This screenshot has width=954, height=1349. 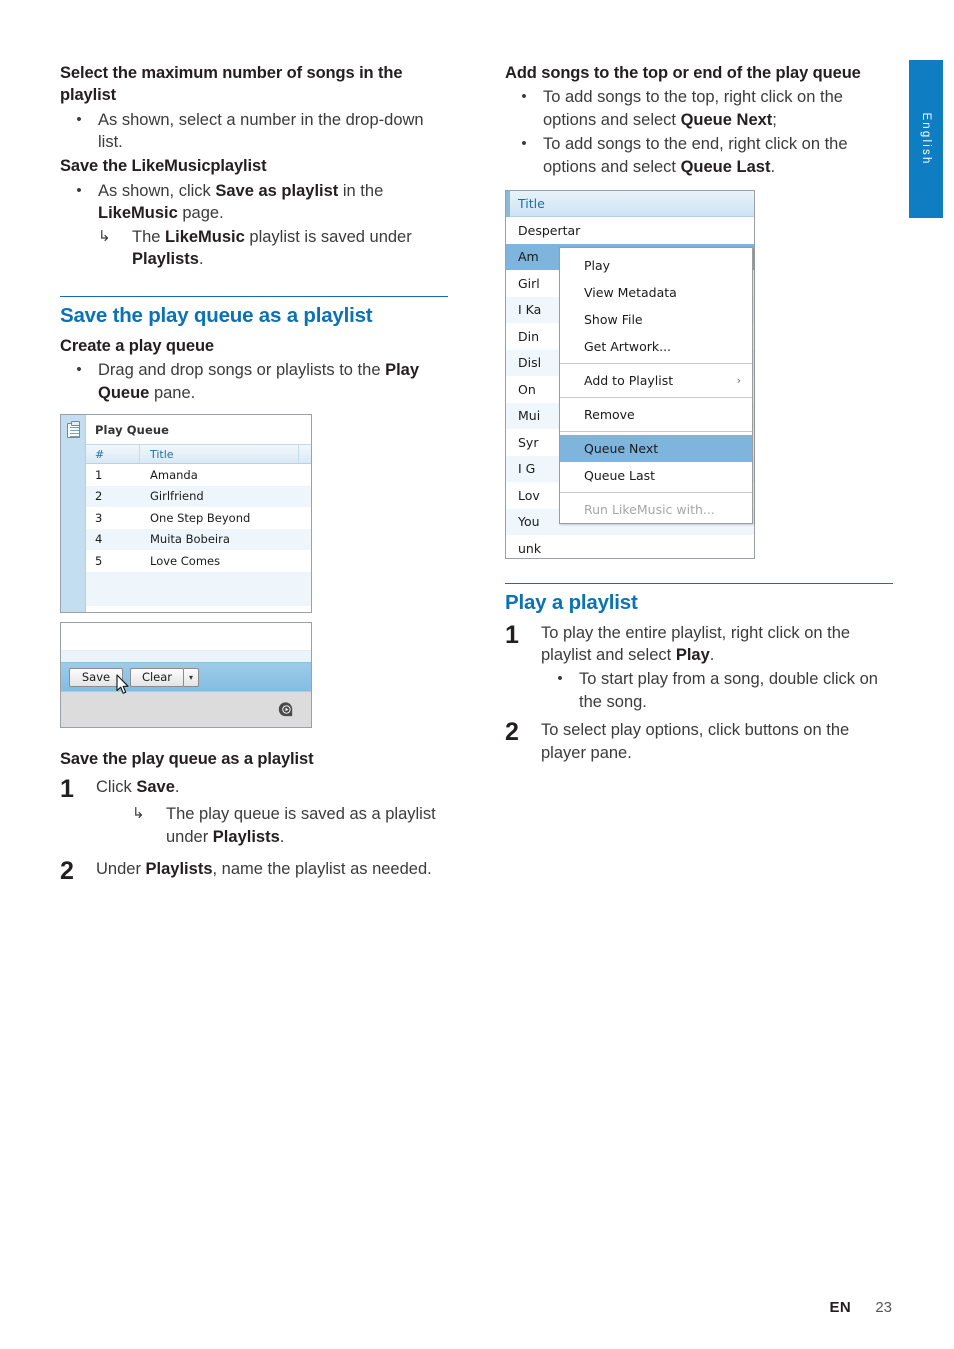 I want to click on table-row: 1 Amanda, so click(x=198, y=475).